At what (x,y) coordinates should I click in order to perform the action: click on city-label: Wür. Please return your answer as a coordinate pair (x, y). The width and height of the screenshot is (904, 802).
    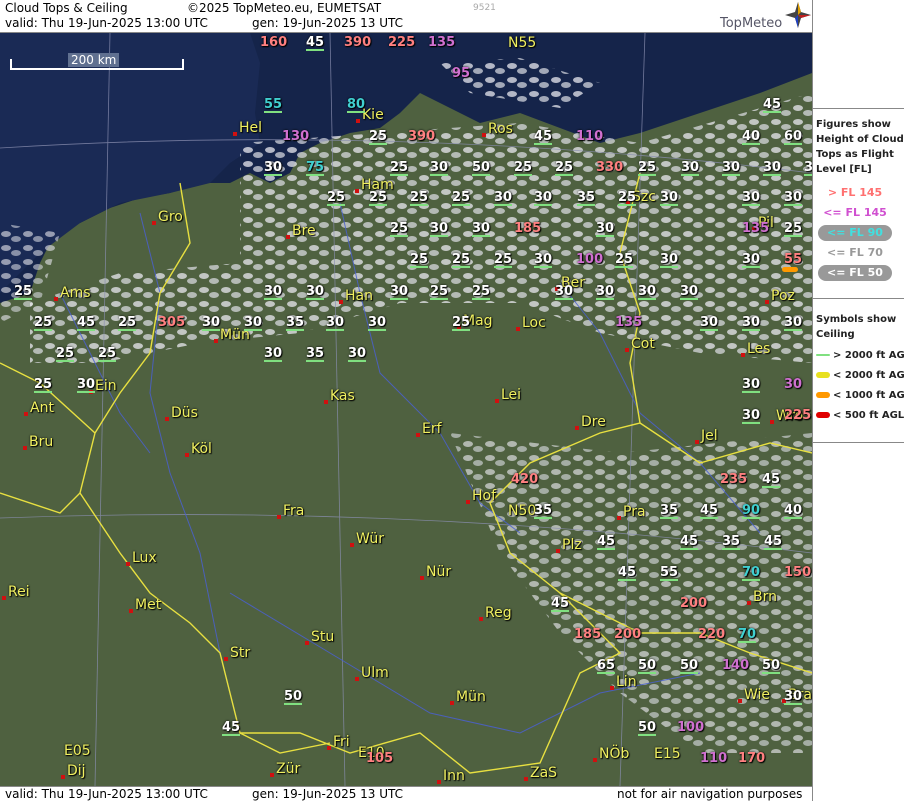
    Looking at the image, I should click on (370, 539).